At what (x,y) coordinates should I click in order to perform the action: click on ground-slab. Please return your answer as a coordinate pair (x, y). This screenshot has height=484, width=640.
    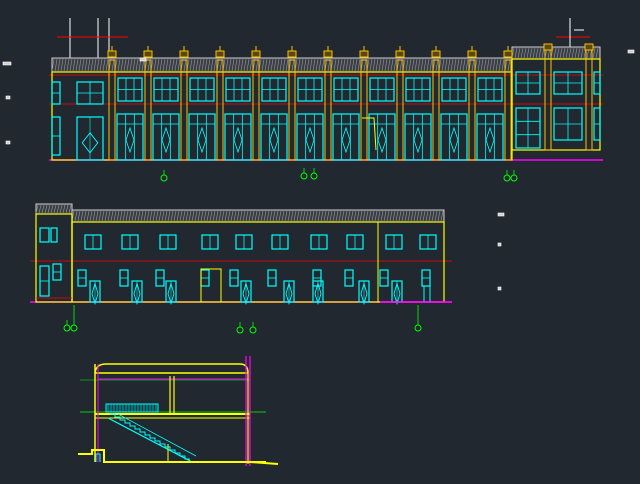
    Looking at the image, I should click on (264, 463).